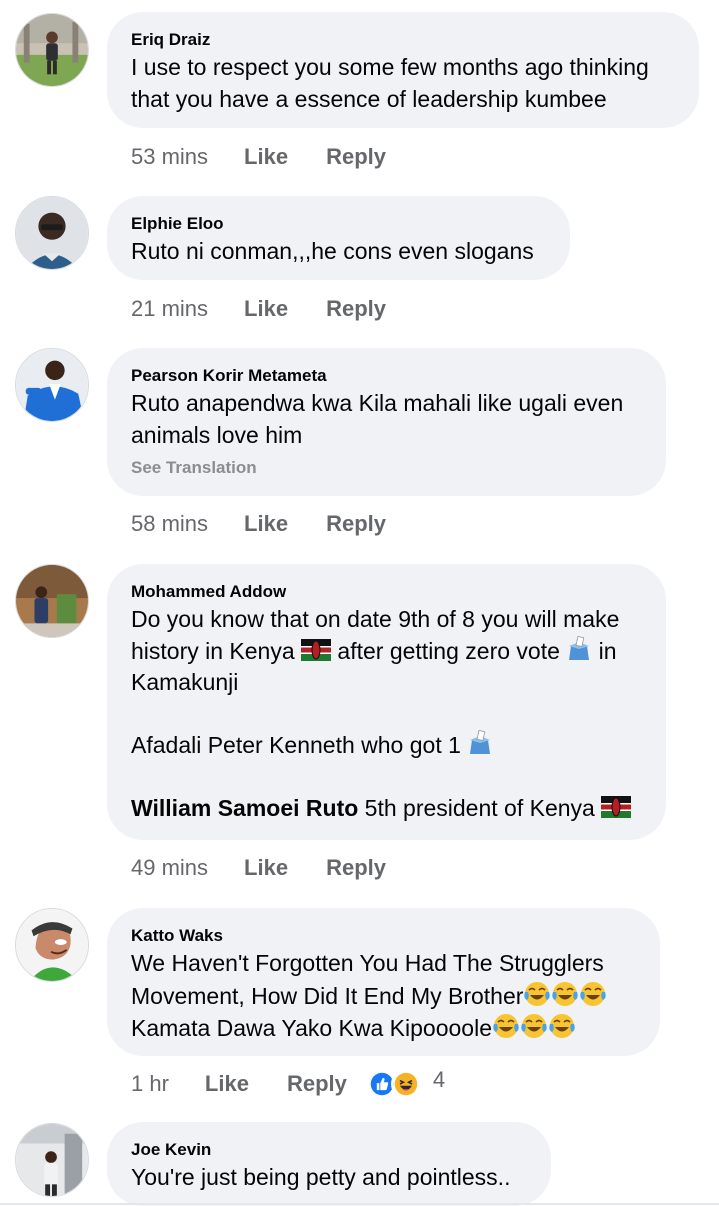  Describe the element at coordinates (150, 1084) in the screenshot. I see `comment-time: 1 hr` at that location.